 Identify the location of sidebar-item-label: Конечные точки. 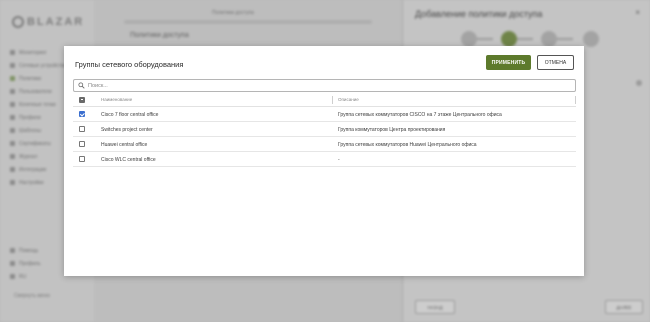
(37, 104).